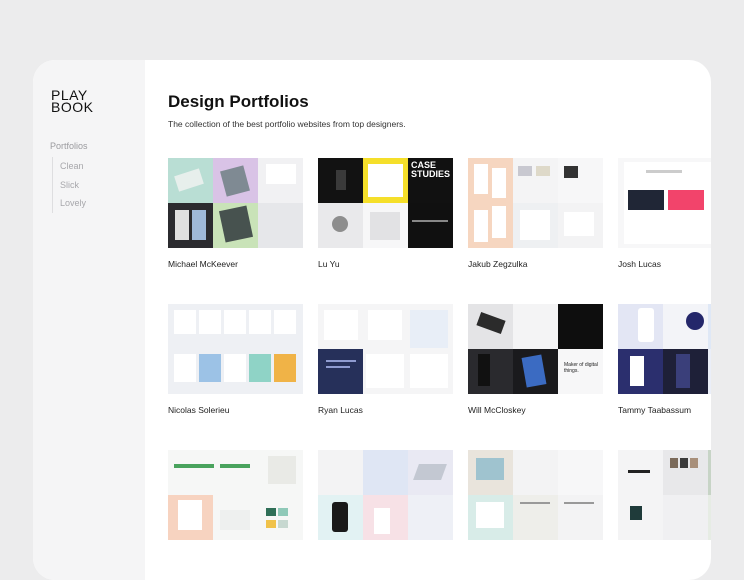 The height and width of the screenshot is (580, 744). I want to click on playbook-logo: PLAY BOOK, so click(72, 101).